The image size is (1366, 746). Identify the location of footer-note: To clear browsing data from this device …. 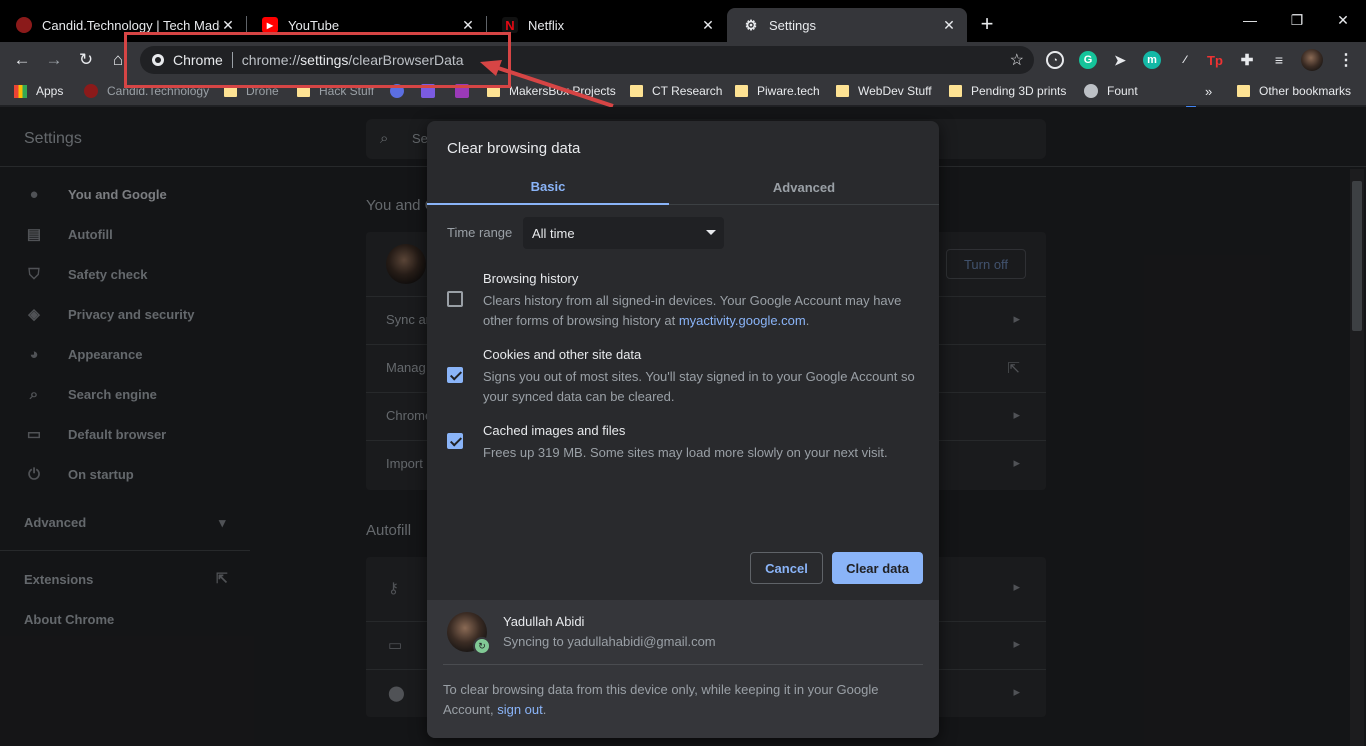
(661, 699).